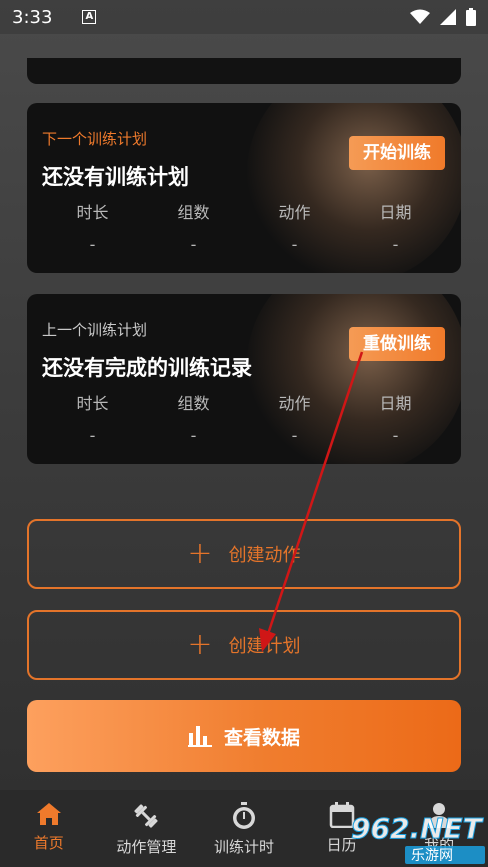 The width and height of the screenshot is (488, 867). Describe the element at coordinates (146, 847) in the screenshot. I see `tab-label: 动作管理` at that location.